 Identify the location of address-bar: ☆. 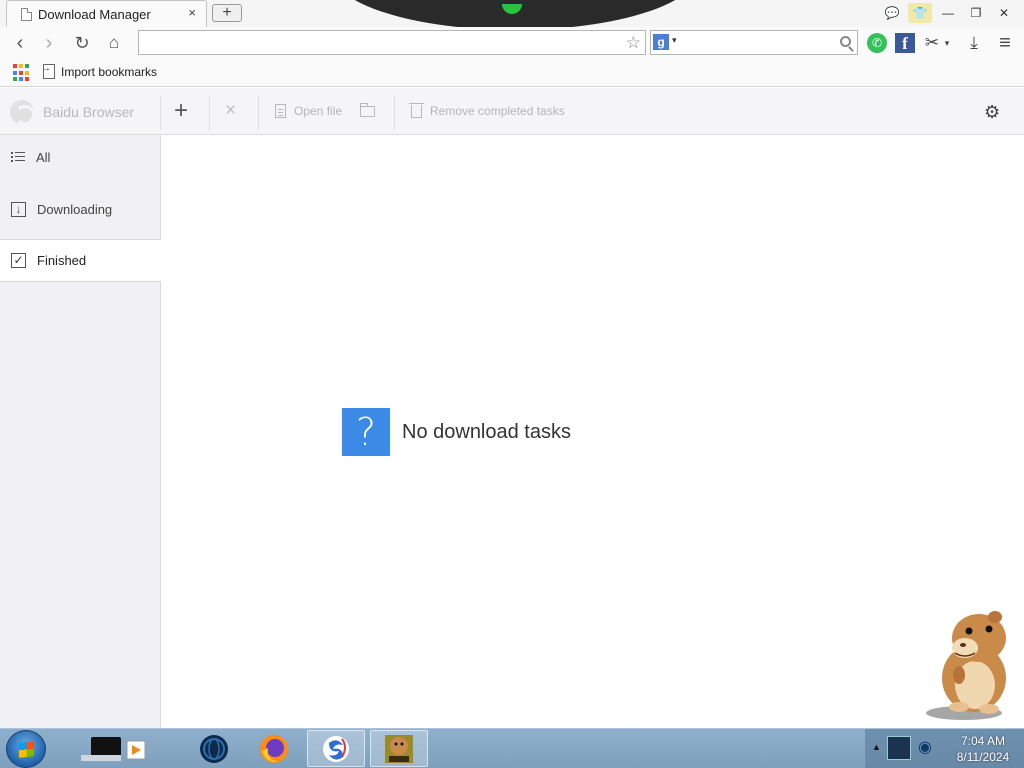
(392, 42).